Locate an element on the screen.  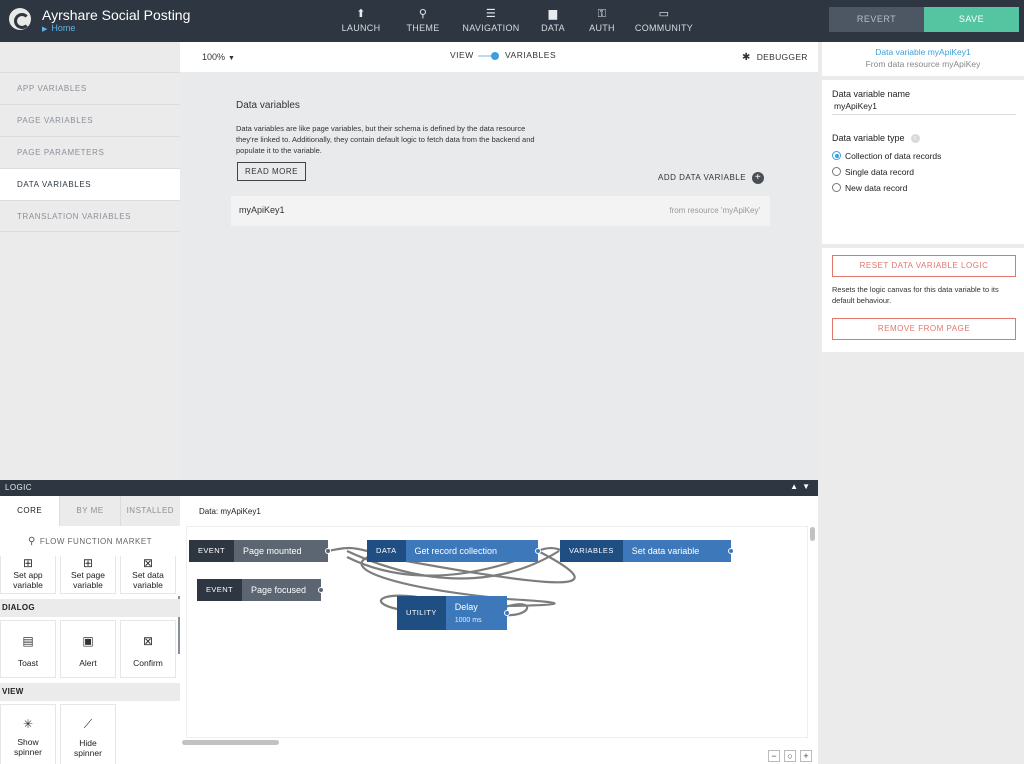
tile-label: spinner is located at coordinates (28, 752).